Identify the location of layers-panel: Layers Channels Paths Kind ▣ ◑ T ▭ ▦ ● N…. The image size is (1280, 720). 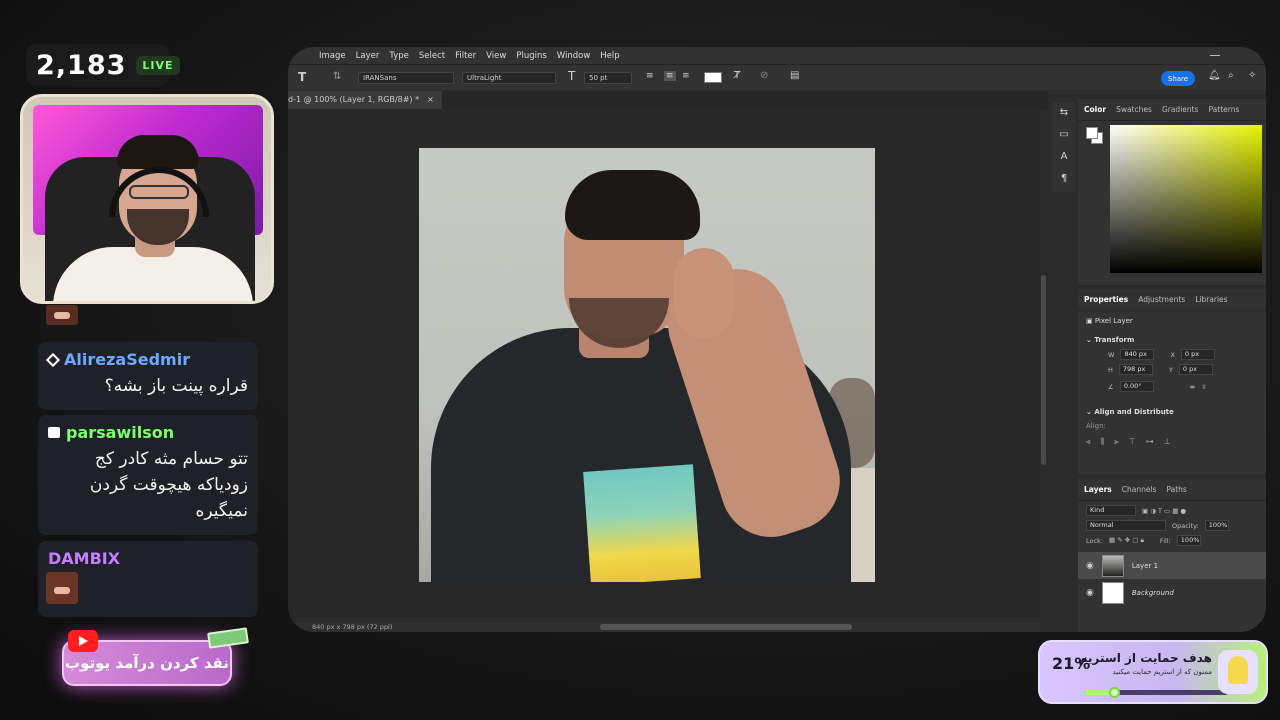
(1172, 555).